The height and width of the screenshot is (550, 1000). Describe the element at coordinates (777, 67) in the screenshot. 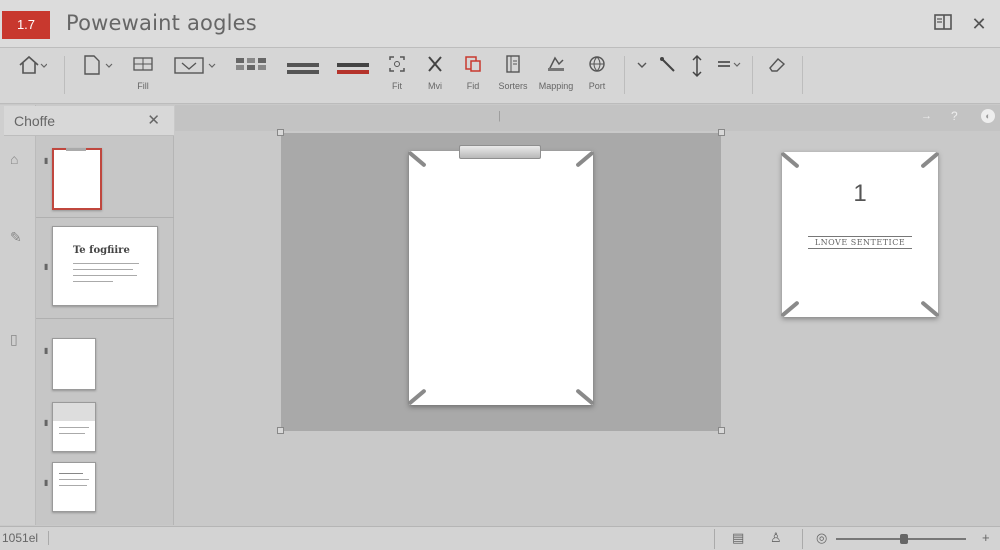

I see `eraser-icon` at that location.